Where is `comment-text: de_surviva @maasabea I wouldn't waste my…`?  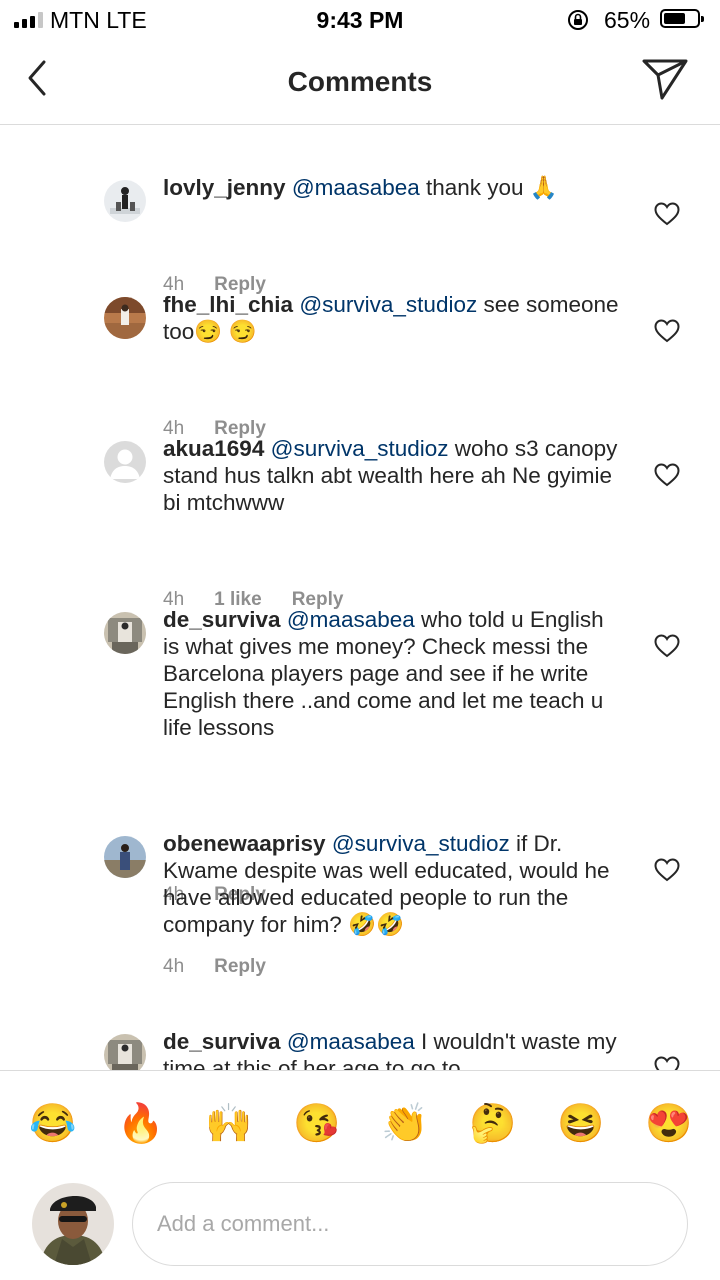
comment-text: de_surviva @maasabea I wouldn't waste my… is located at coordinates (393, 1049).